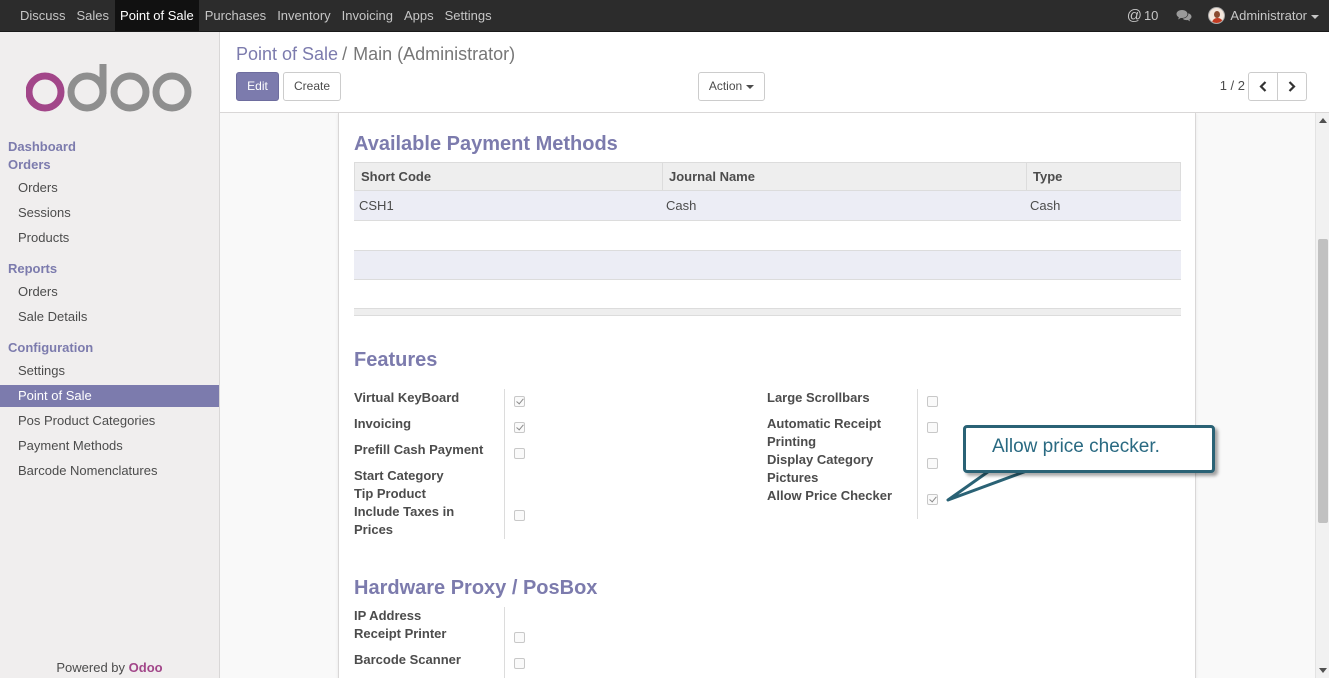 Image resolution: width=1329 pixels, height=678 pixels. What do you see at coordinates (1217, 15) in the screenshot?
I see `user-avatar` at bounding box center [1217, 15].